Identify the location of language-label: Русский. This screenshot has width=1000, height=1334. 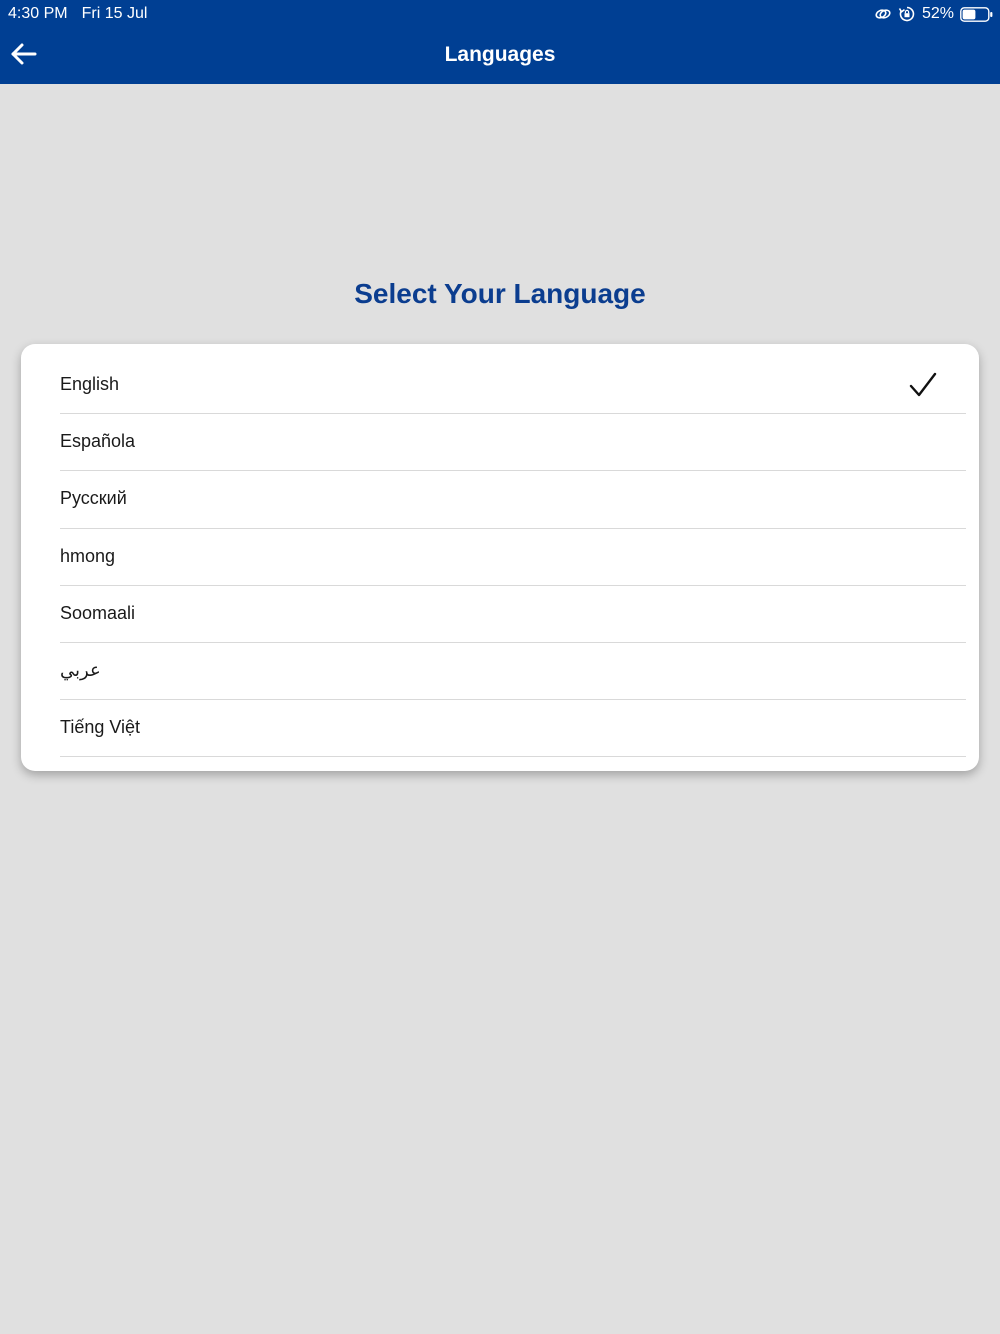
(93, 498).